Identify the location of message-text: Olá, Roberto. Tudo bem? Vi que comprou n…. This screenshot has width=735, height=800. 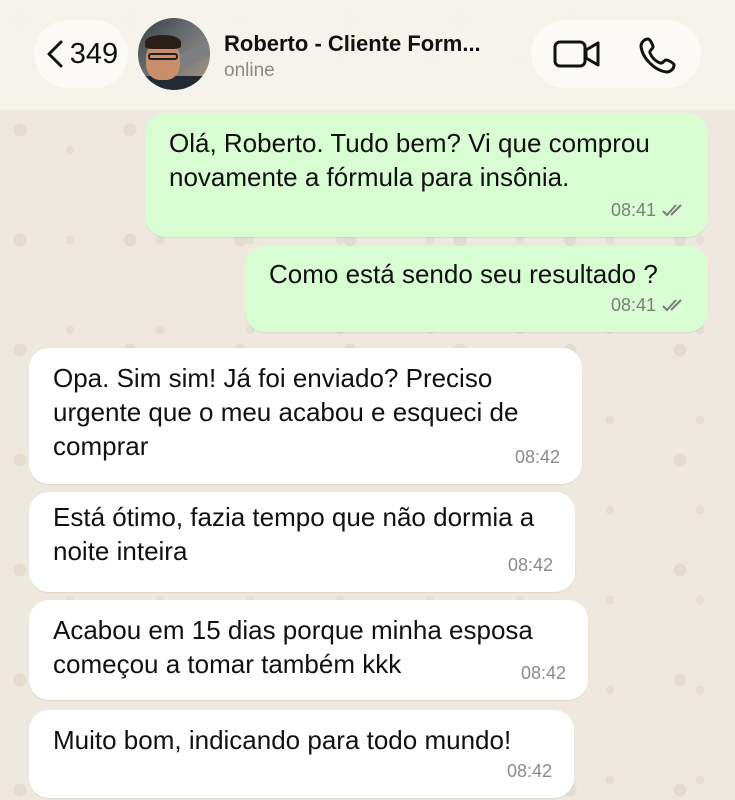
(409, 160).